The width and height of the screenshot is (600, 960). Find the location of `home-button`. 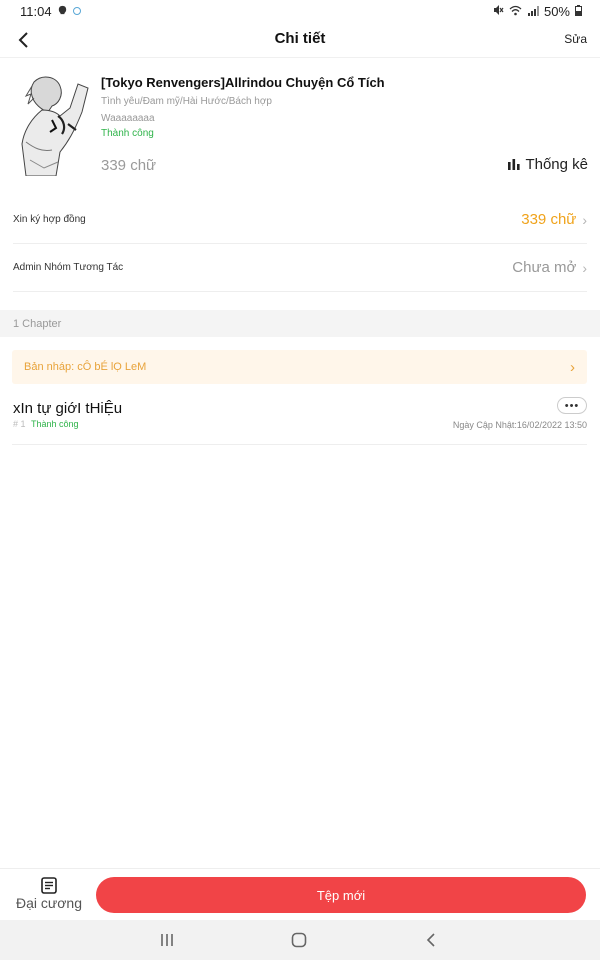

home-button is located at coordinates (299, 940).